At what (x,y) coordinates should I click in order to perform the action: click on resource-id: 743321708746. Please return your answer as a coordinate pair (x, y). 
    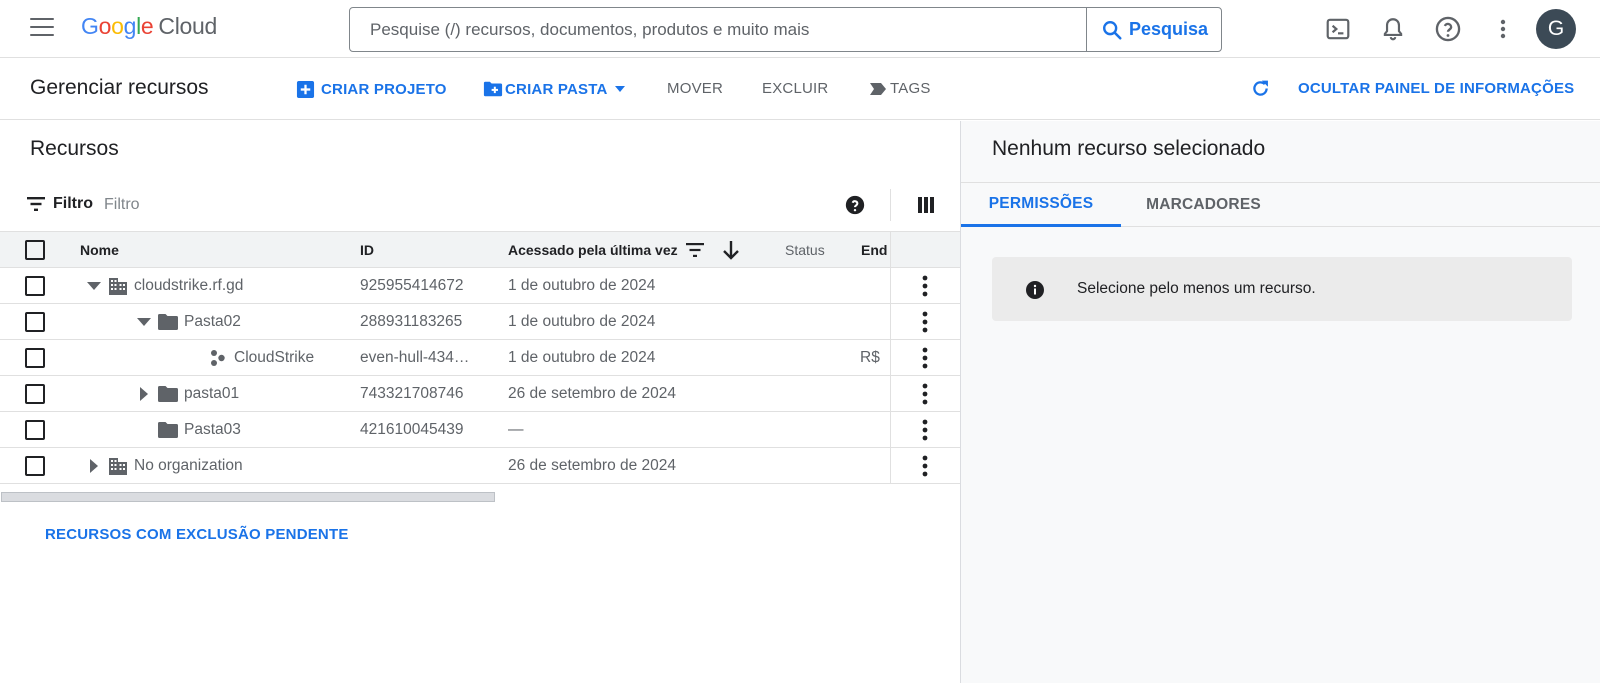
    Looking at the image, I should click on (425, 393).